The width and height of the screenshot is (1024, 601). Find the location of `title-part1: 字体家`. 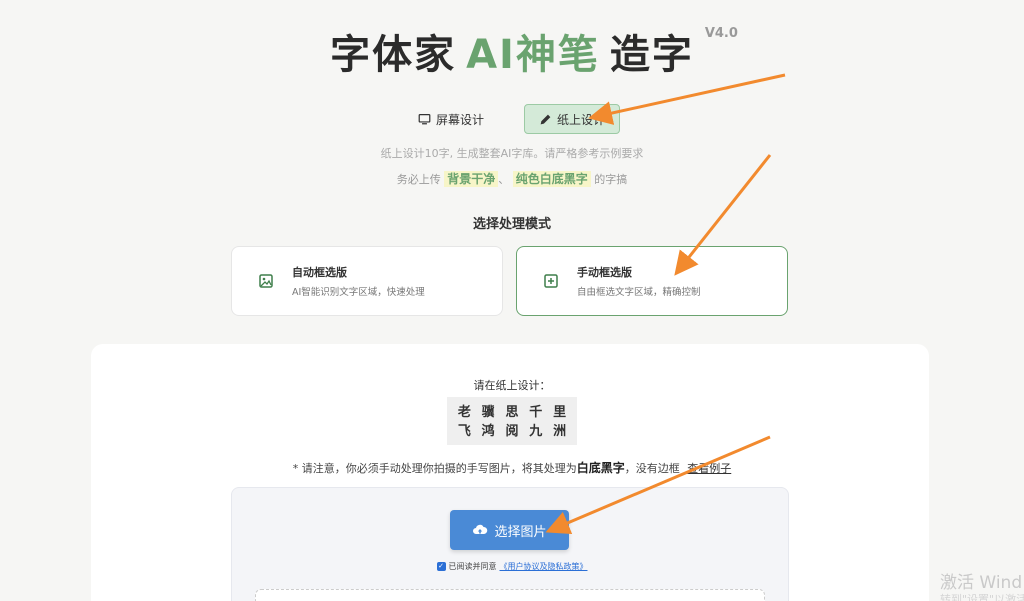

title-part1: 字体家 is located at coordinates (393, 55).